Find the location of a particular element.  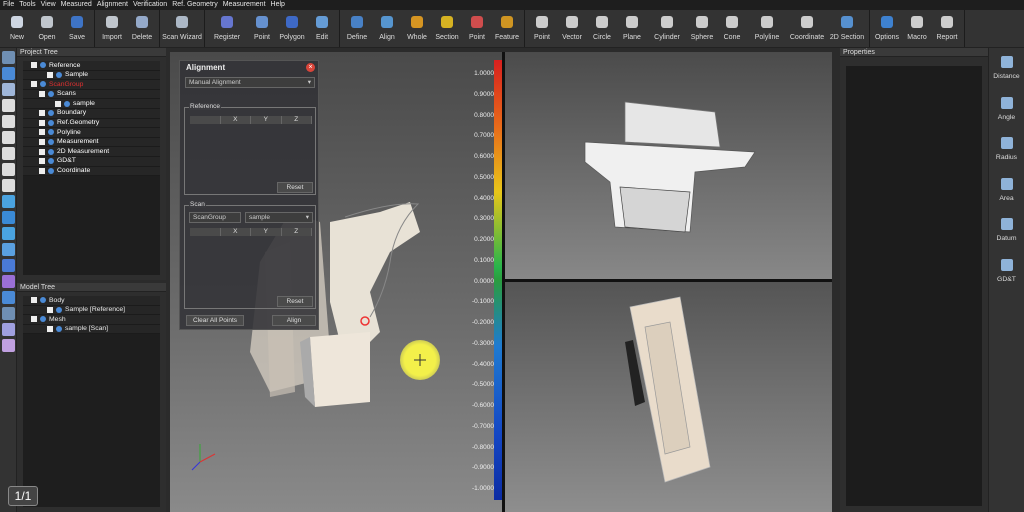

menu-item-file: File is located at coordinates (8, 5).